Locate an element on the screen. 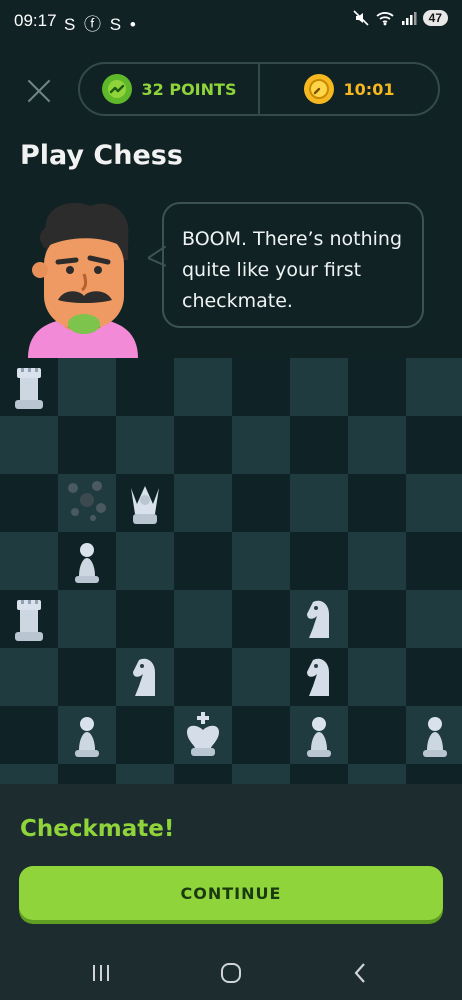 The image size is (462, 1000). square-b2 is located at coordinates (87, 735).